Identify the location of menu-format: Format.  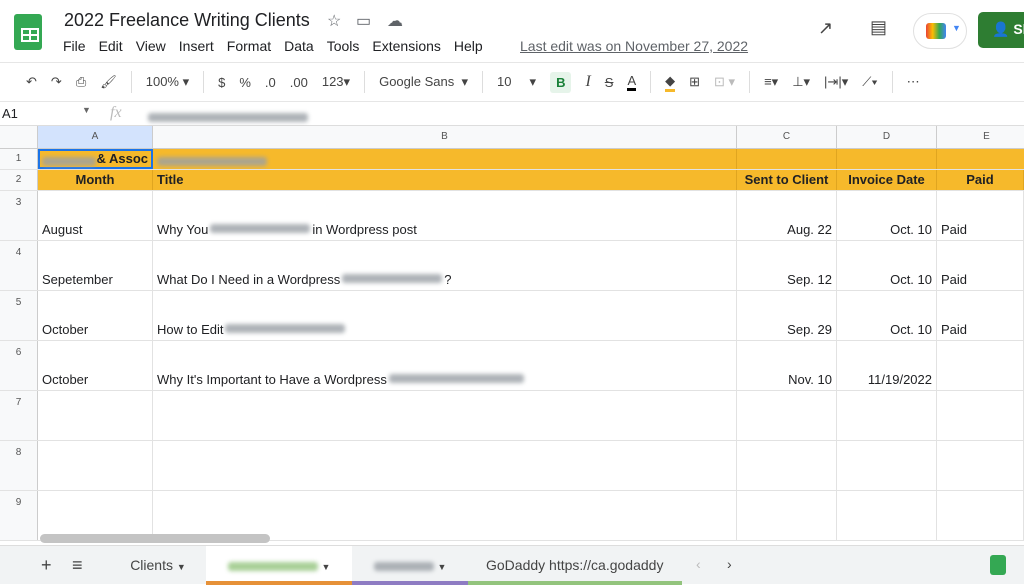
(249, 46).